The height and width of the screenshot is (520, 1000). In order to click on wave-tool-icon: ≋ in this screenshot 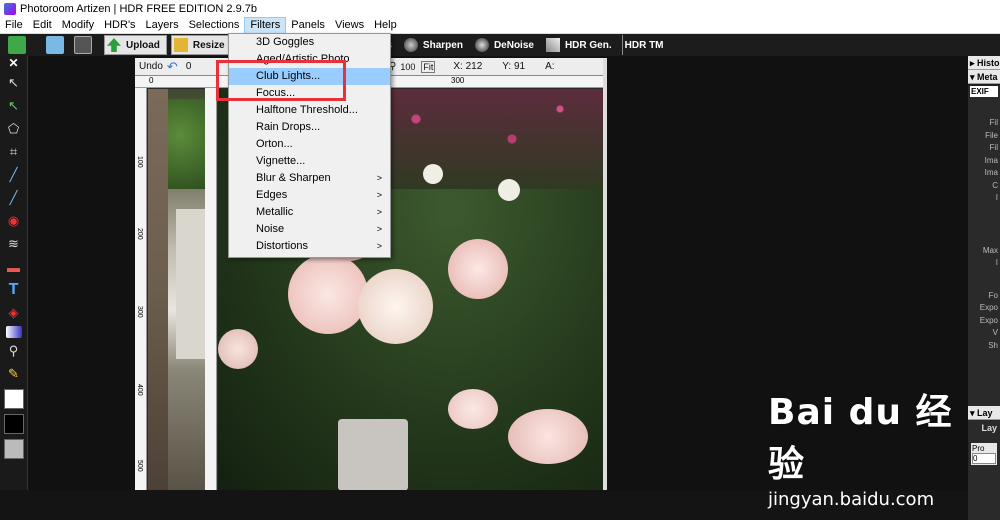, I will do `click(14, 244)`.